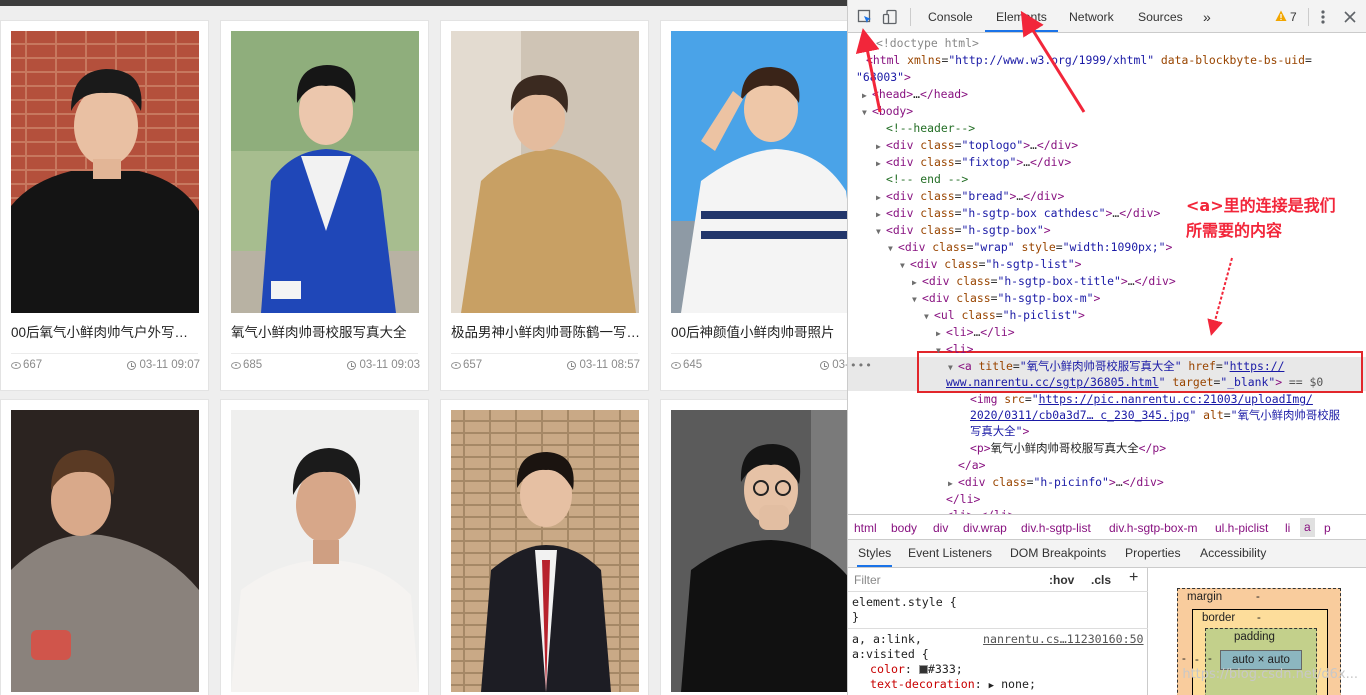  Describe the element at coordinates (999, 431) in the screenshot. I see `dom-line-img-cont: 写真大全">` at that location.